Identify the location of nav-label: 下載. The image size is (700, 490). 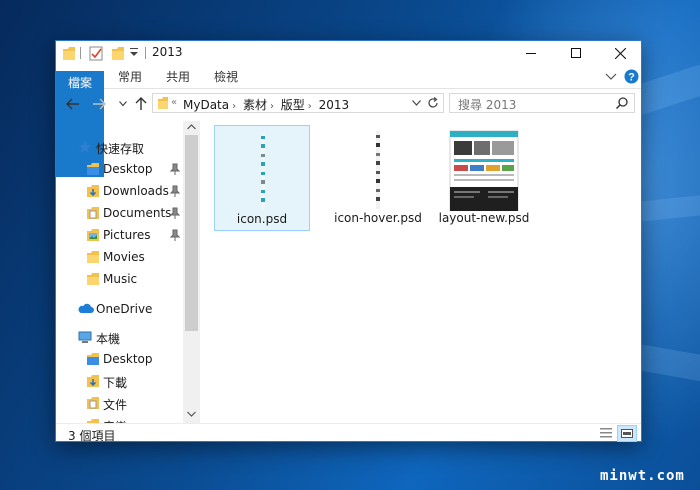
(115, 383).